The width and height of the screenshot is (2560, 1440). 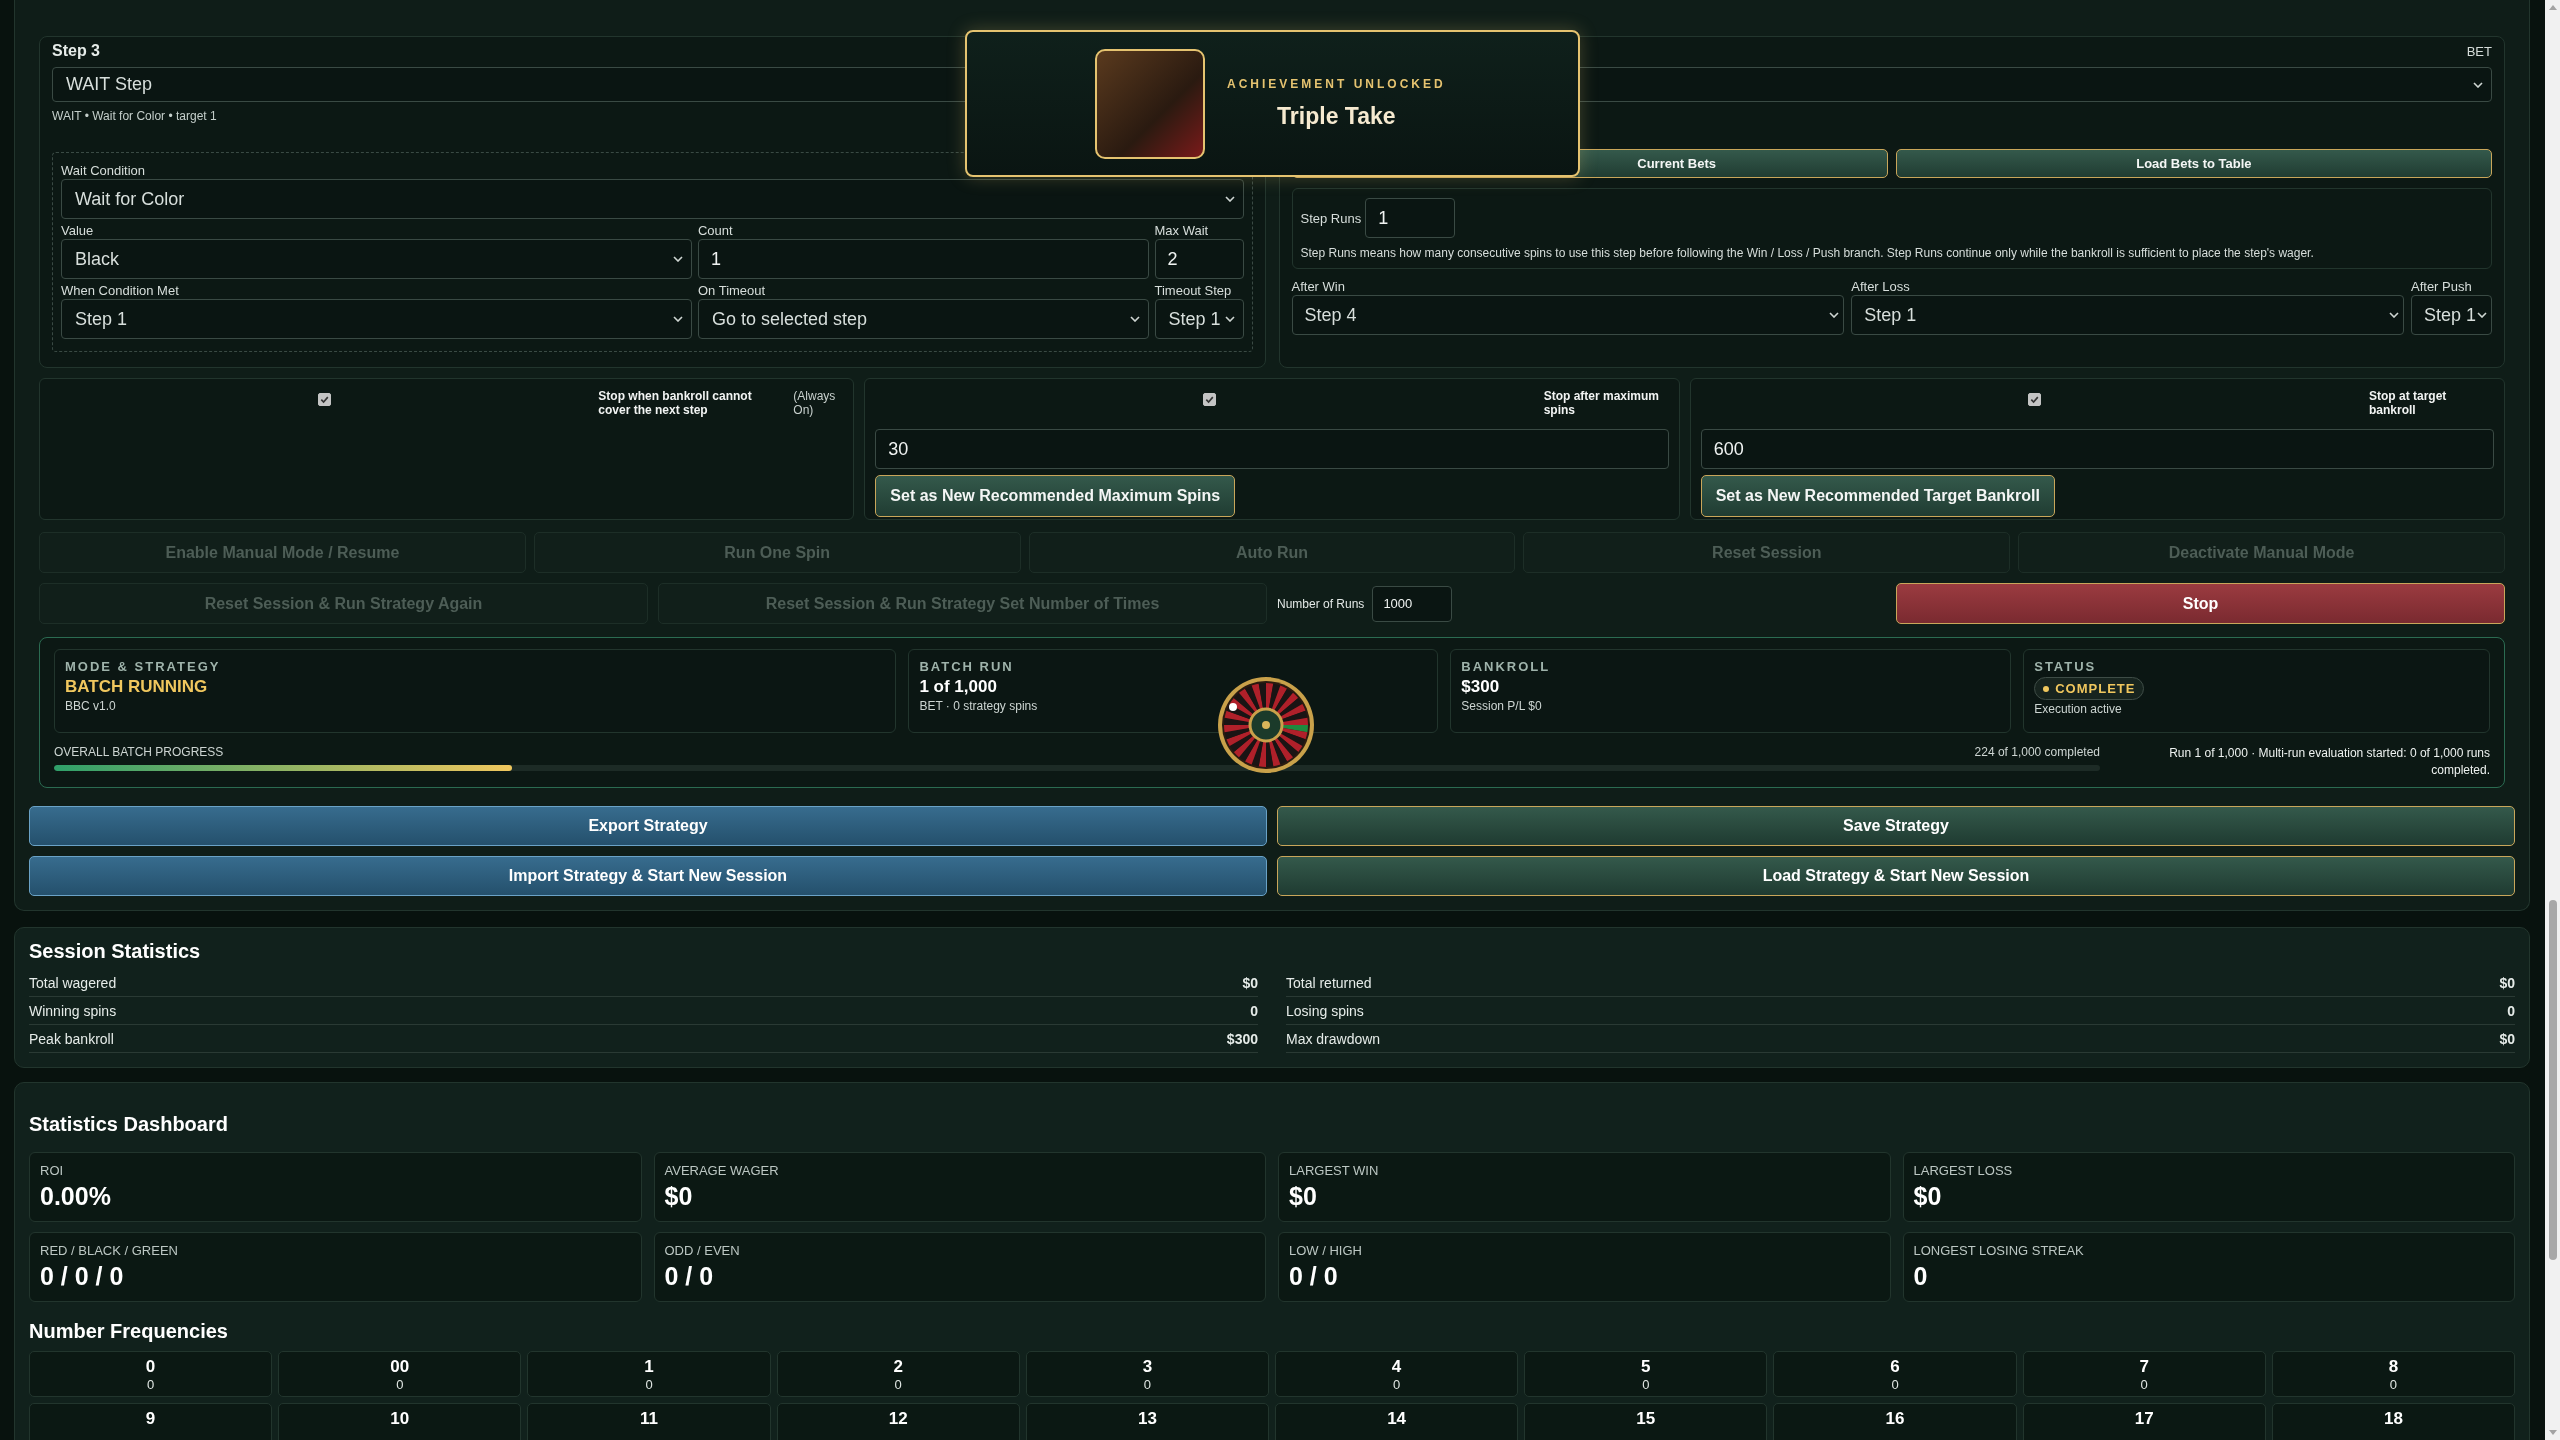 I want to click on stop-button: Stop, so click(x=2200, y=603).